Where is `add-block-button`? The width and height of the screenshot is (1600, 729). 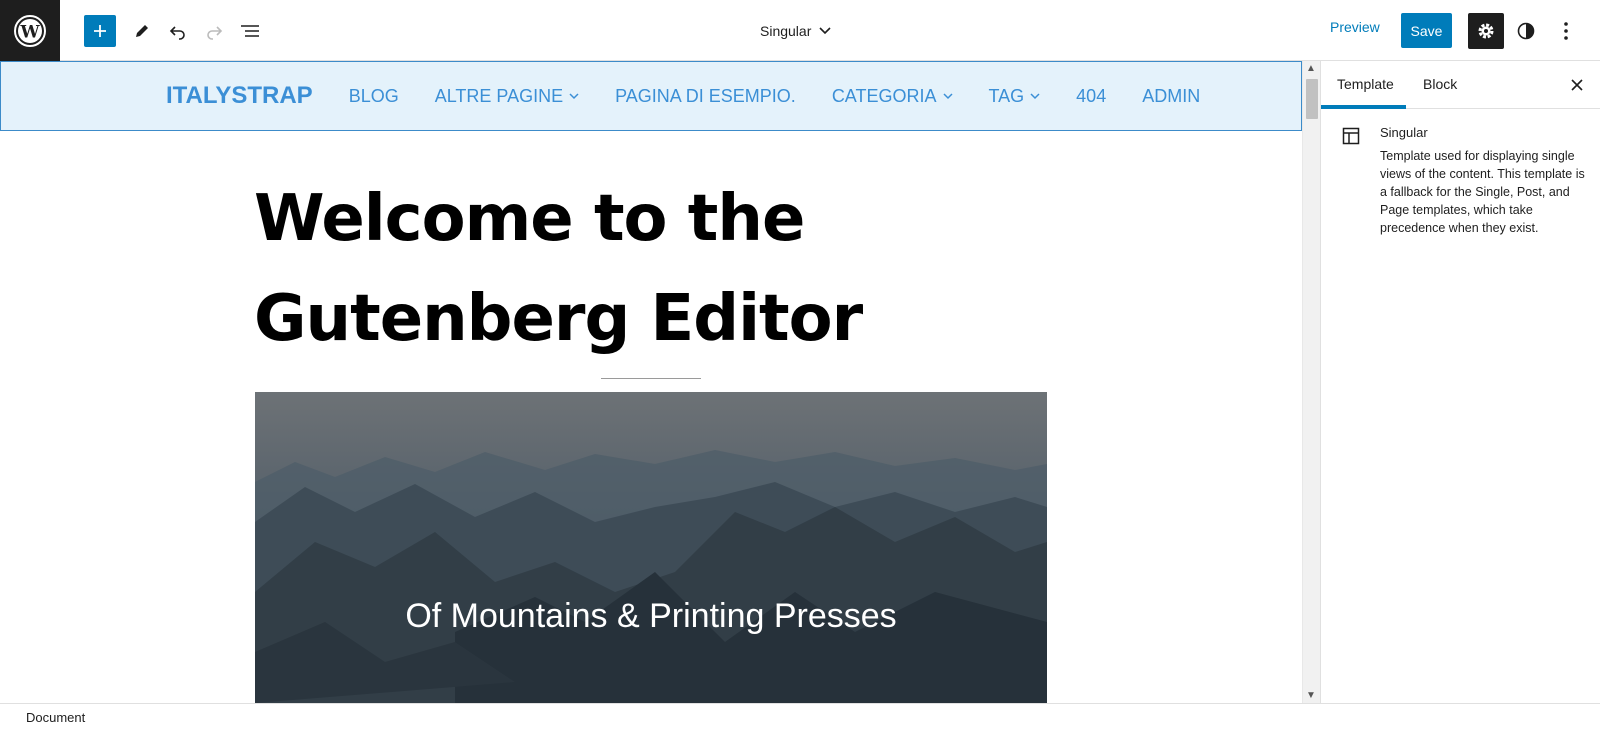 add-block-button is located at coordinates (100, 31).